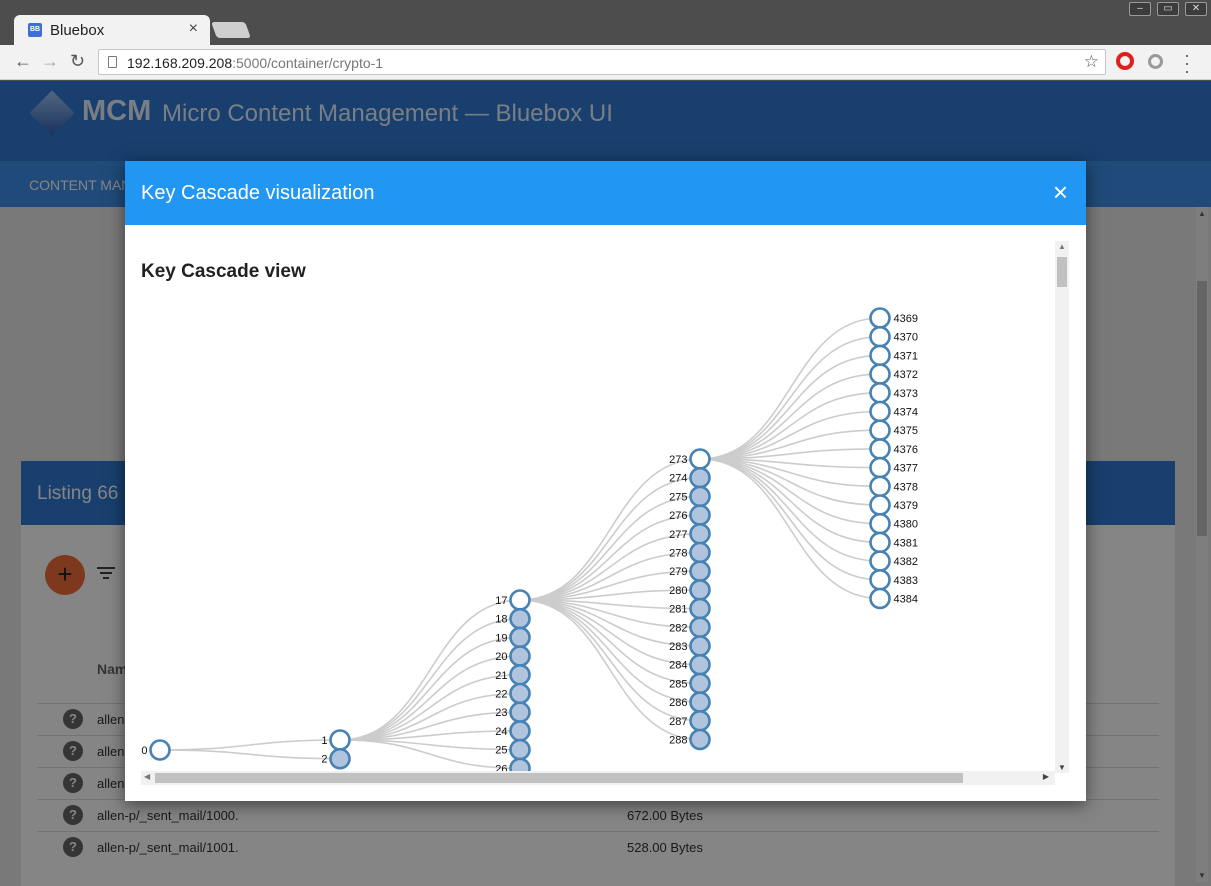 This screenshot has height=886, width=1211. I want to click on tree-node-label: 18, so click(501, 620).